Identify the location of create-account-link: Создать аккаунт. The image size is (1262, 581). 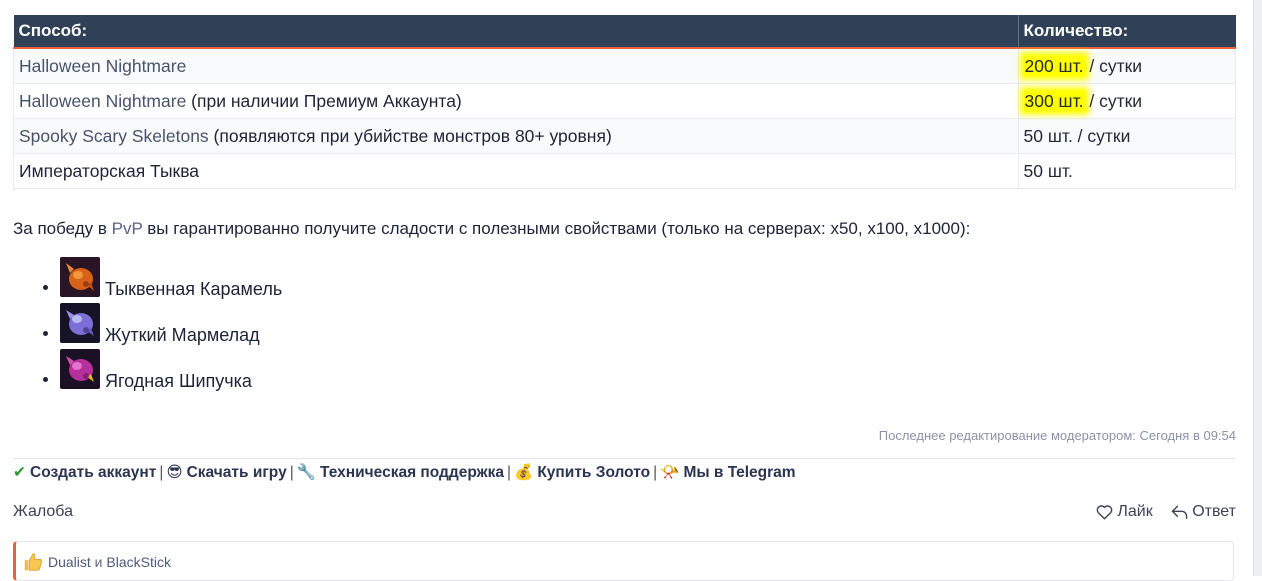
(93, 472).